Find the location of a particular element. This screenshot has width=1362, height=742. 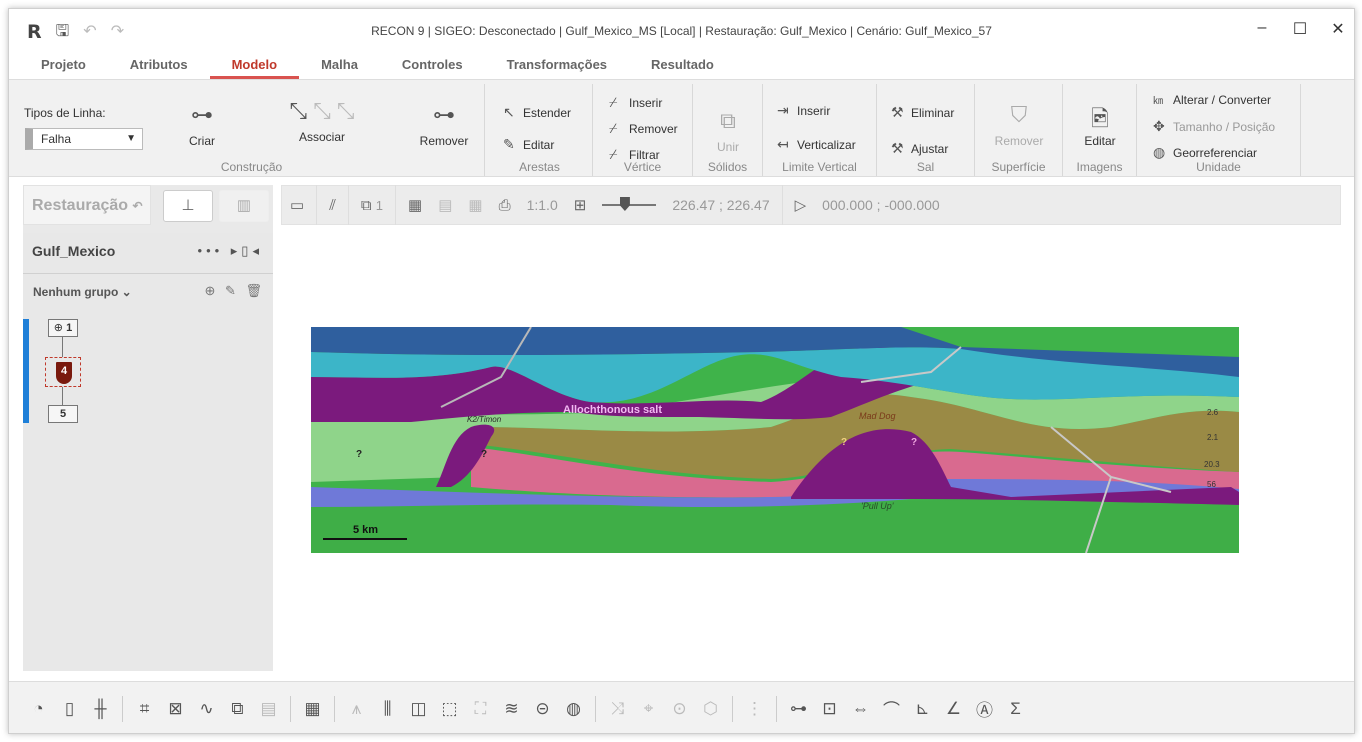

frame-icon: ▤ is located at coordinates (268, 709).